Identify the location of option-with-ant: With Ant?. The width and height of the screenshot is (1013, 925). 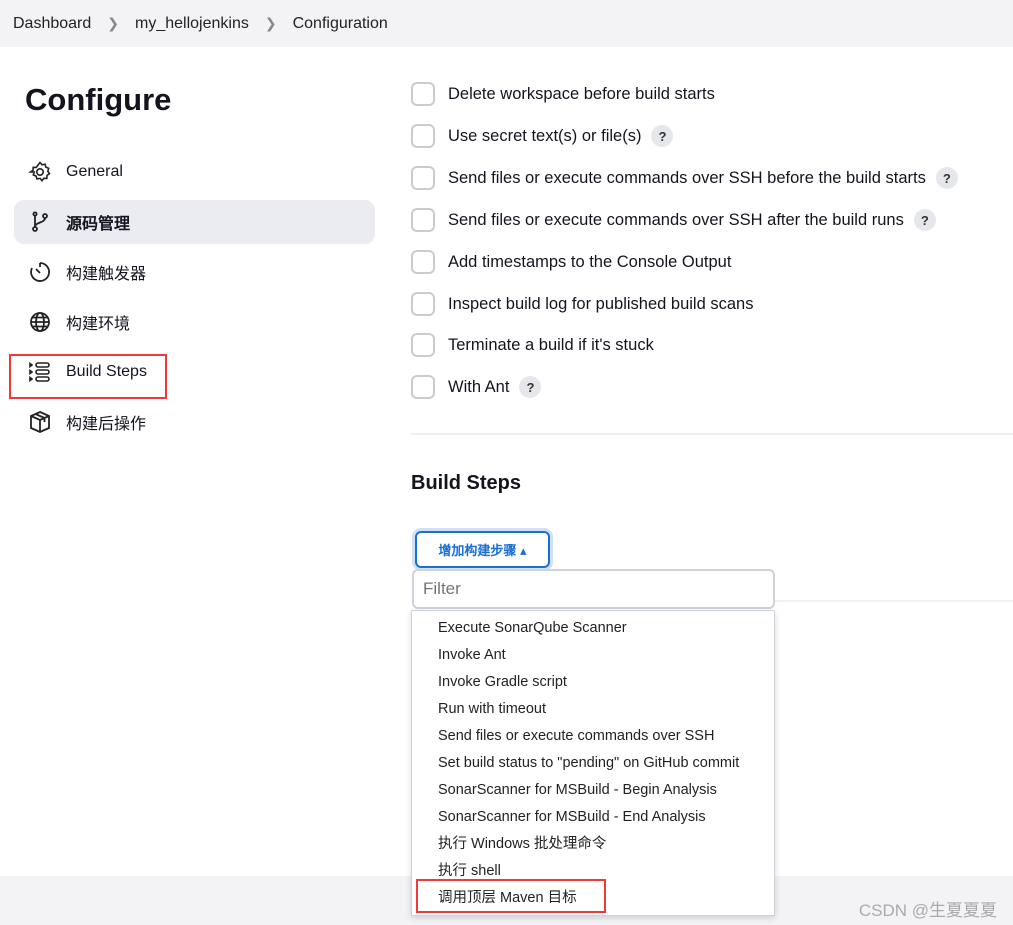
(476, 387).